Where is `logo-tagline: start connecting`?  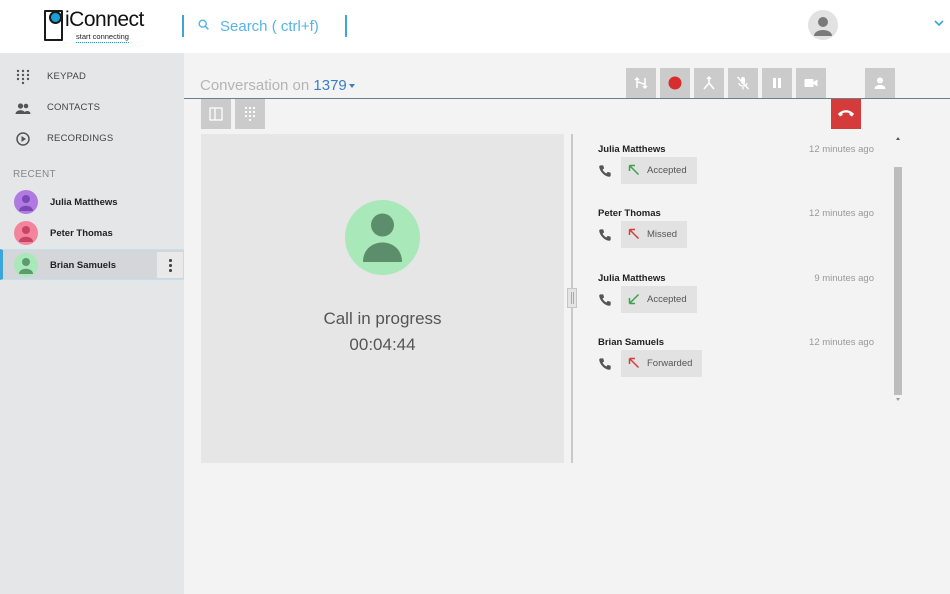
logo-tagline: start connecting is located at coordinates (102, 37).